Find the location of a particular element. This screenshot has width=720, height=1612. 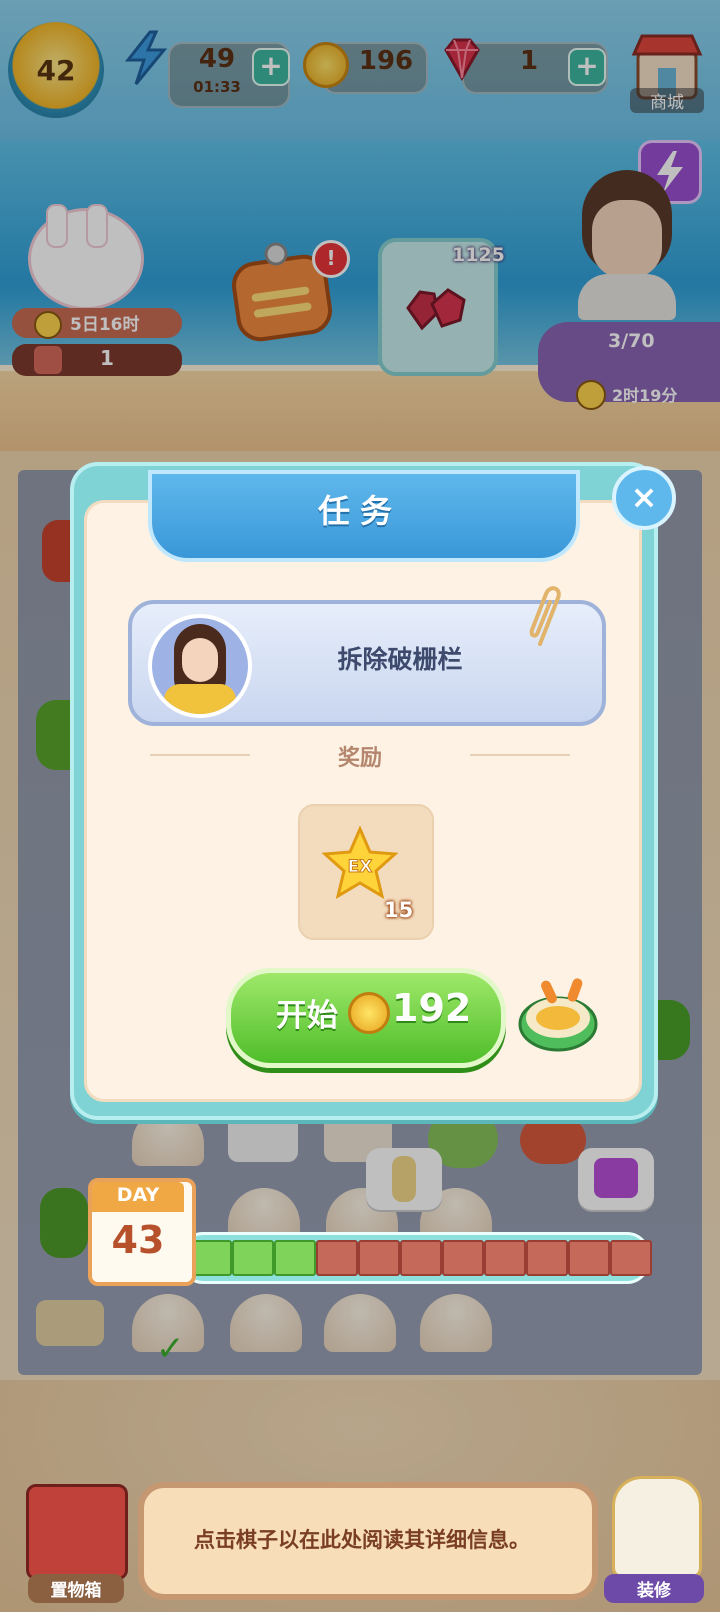

start-label: 开始 is located at coordinates (307, 1016).